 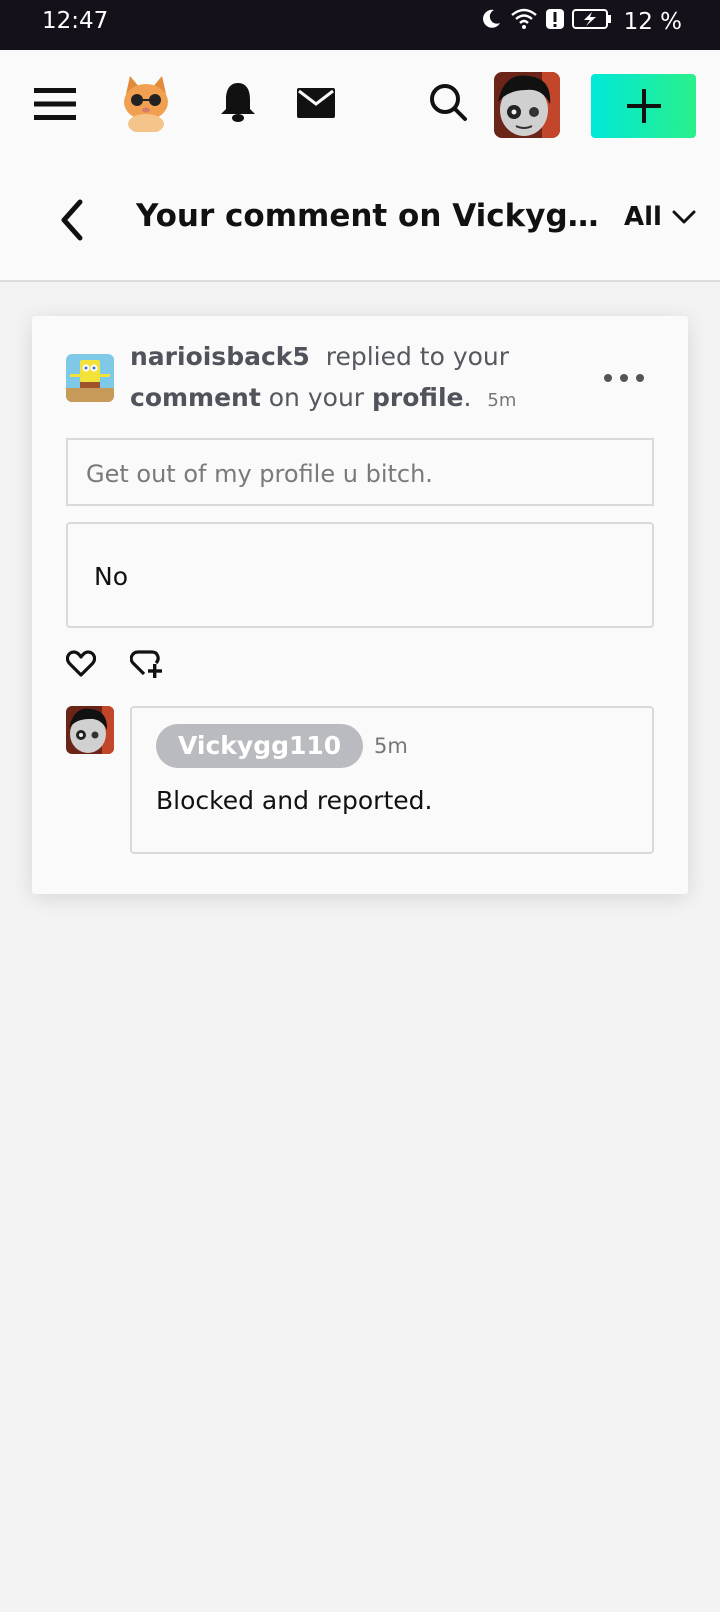 I want to click on chevron-down-icon, so click(x=684, y=217).